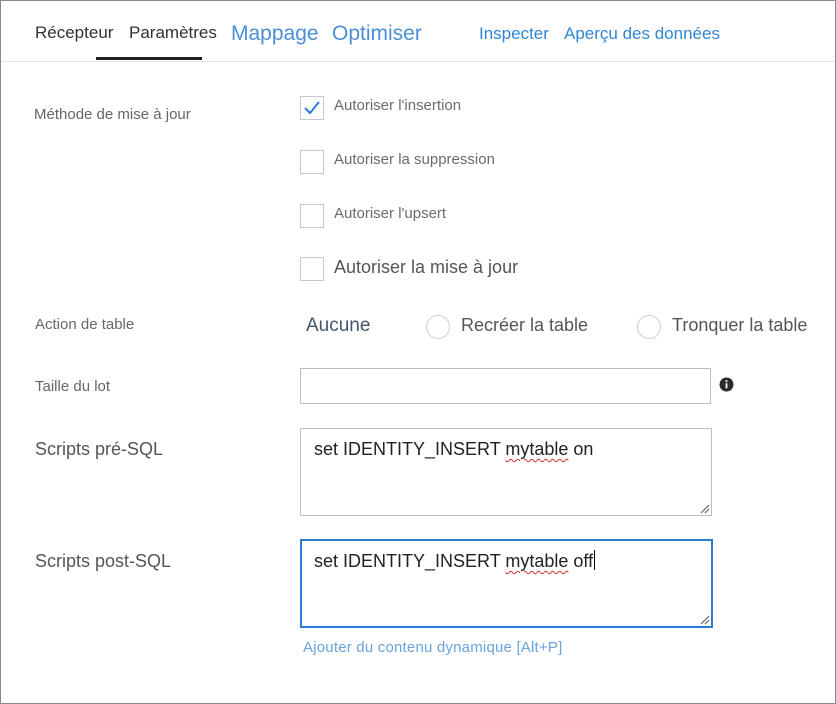 This screenshot has width=836, height=704. What do you see at coordinates (173, 33) in the screenshot?
I see `tab-parametres: Paramètres` at bounding box center [173, 33].